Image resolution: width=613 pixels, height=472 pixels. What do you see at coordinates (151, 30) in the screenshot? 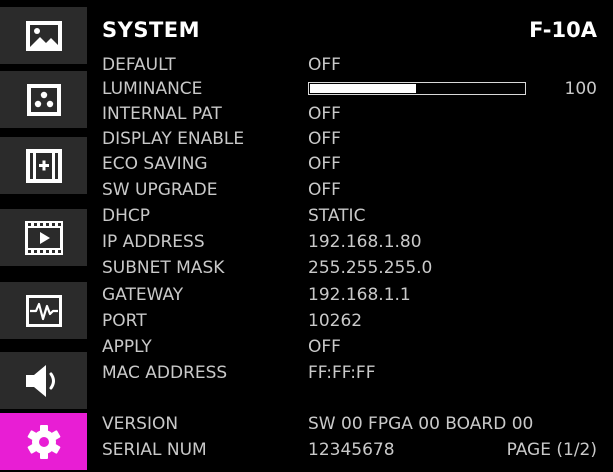
I see `page-title: SYSTEM` at bounding box center [151, 30].